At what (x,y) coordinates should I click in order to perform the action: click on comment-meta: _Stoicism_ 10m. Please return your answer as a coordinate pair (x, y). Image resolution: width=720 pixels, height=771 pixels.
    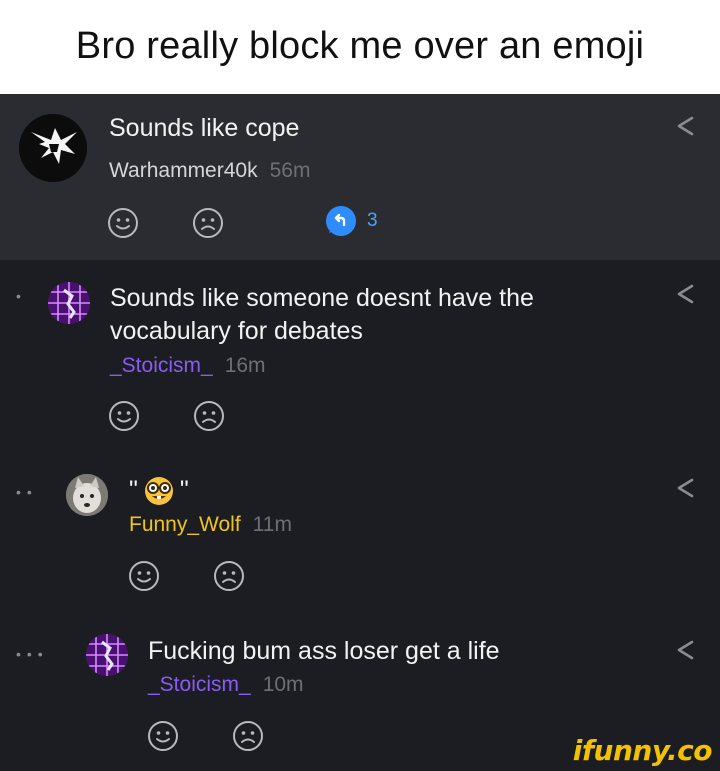
    Looking at the image, I should click on (226, 685).